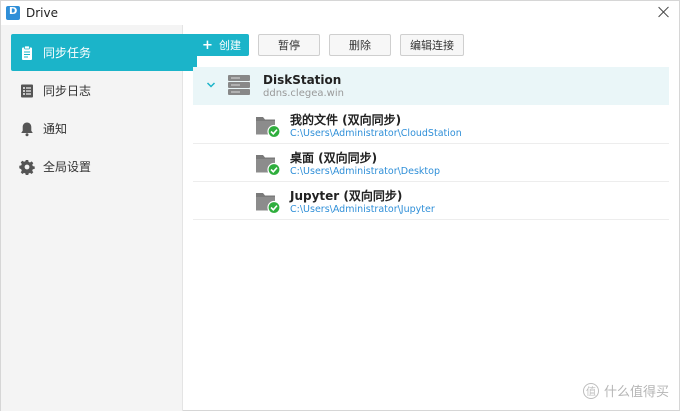 The height and width of the screenshot is (411, 680). I want to click on server-row: DiskStation ddns.clegea.win, so click(431, 86).